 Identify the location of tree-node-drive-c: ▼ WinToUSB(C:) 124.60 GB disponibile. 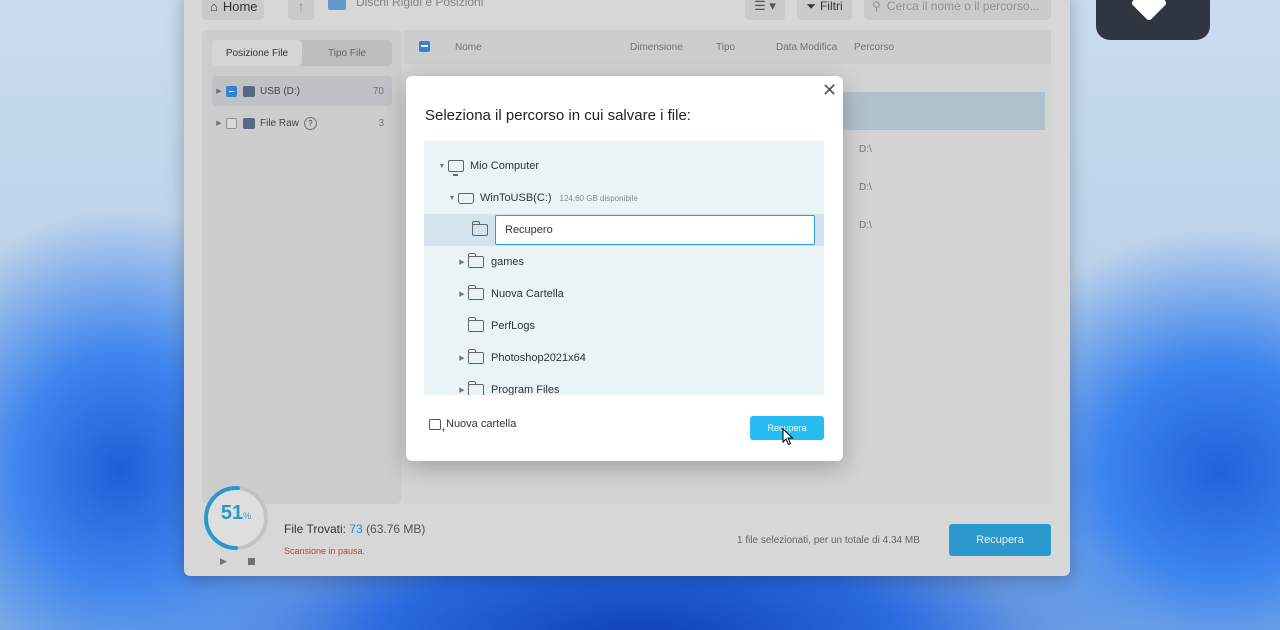
(624, 198).